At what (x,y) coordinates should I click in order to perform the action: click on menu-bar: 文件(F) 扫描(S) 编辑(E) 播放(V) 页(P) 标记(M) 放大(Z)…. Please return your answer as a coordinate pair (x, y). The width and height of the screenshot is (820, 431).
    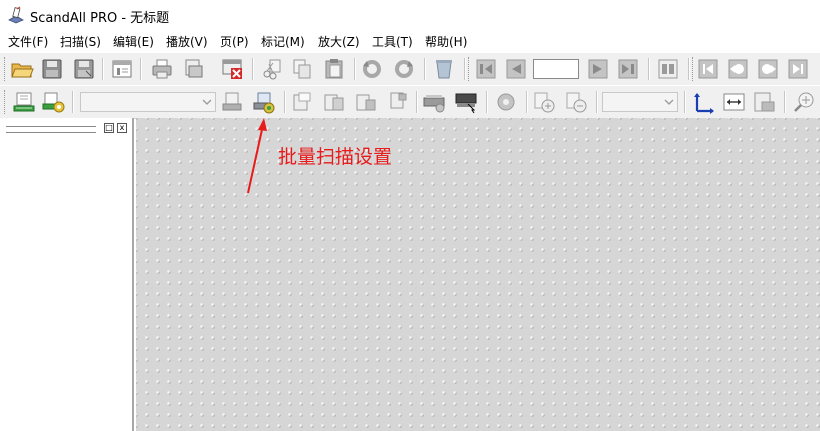
    Looking at the image, I should click on (410, 40).